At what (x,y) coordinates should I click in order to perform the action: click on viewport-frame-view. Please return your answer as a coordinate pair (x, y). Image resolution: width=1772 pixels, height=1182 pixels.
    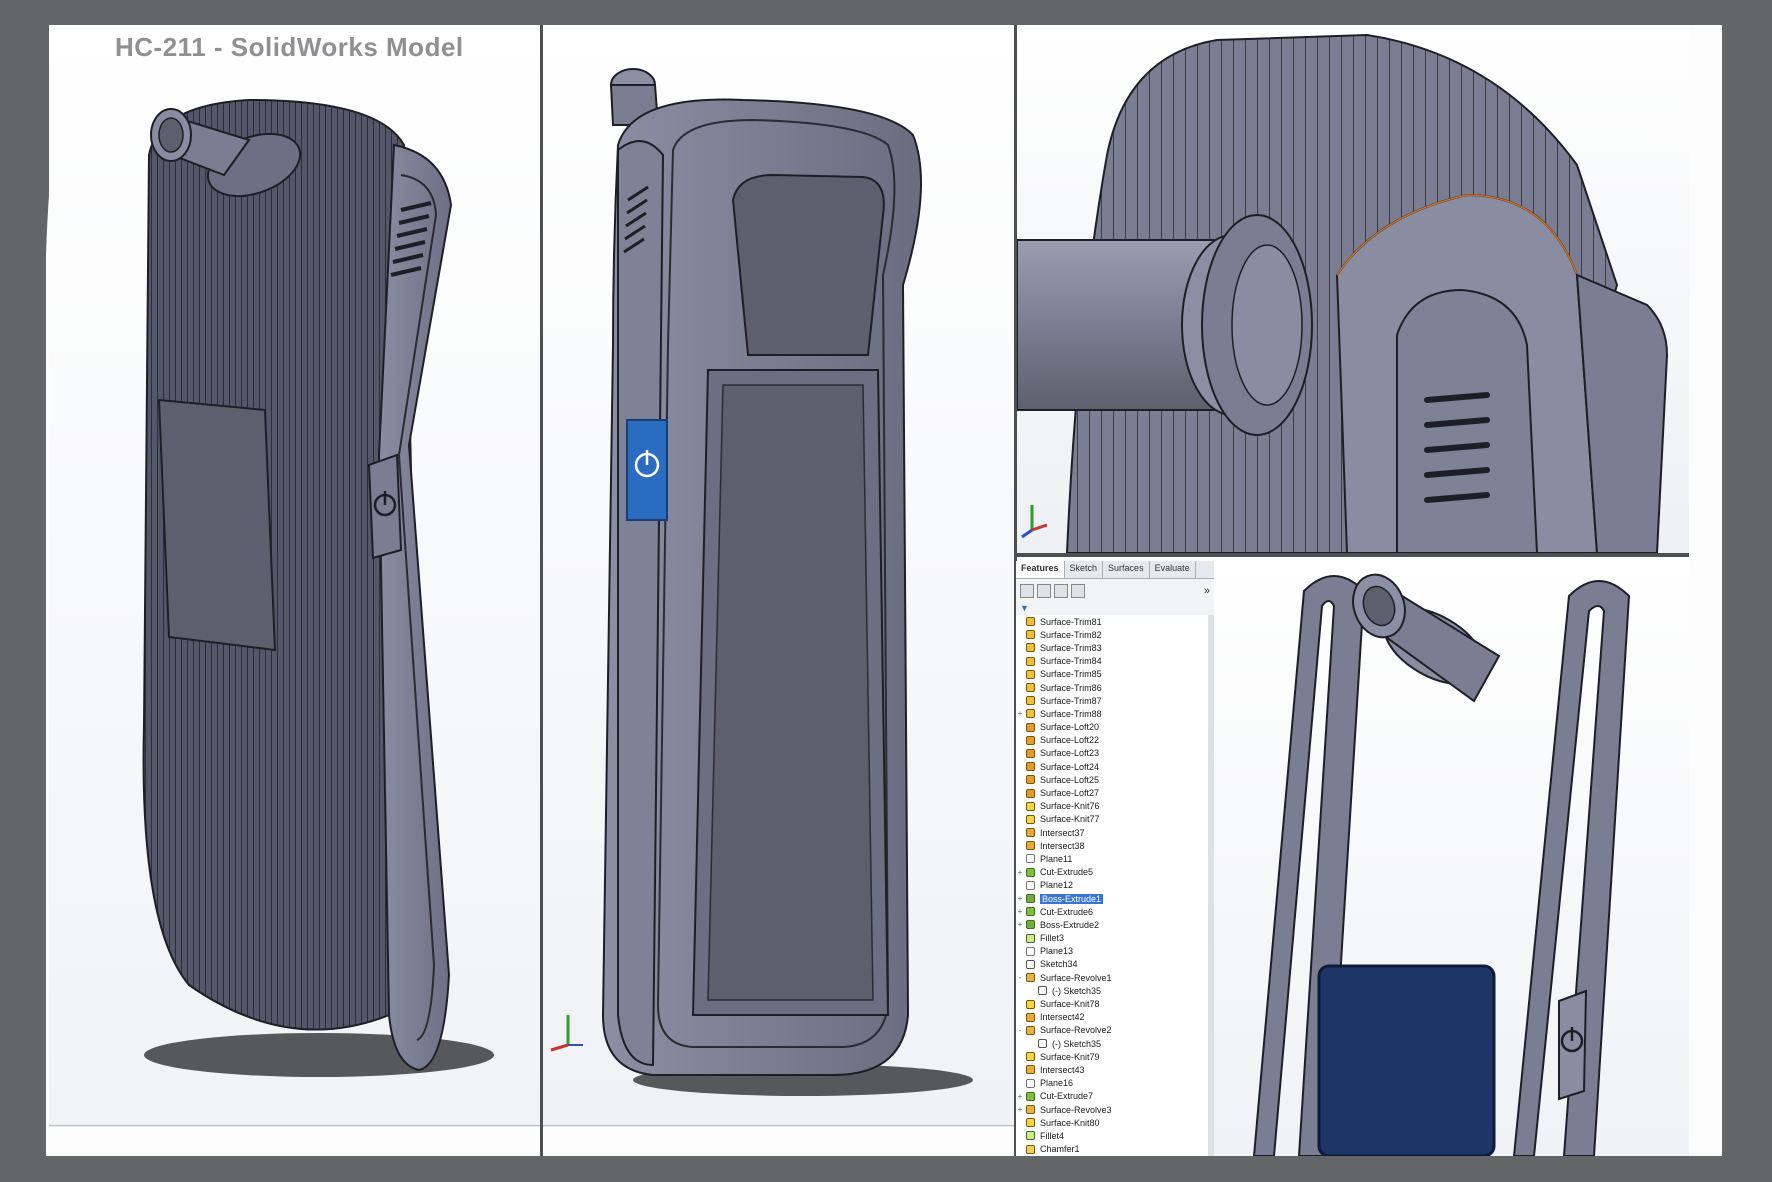
    Looking at the image, I should click on (1451, 858).